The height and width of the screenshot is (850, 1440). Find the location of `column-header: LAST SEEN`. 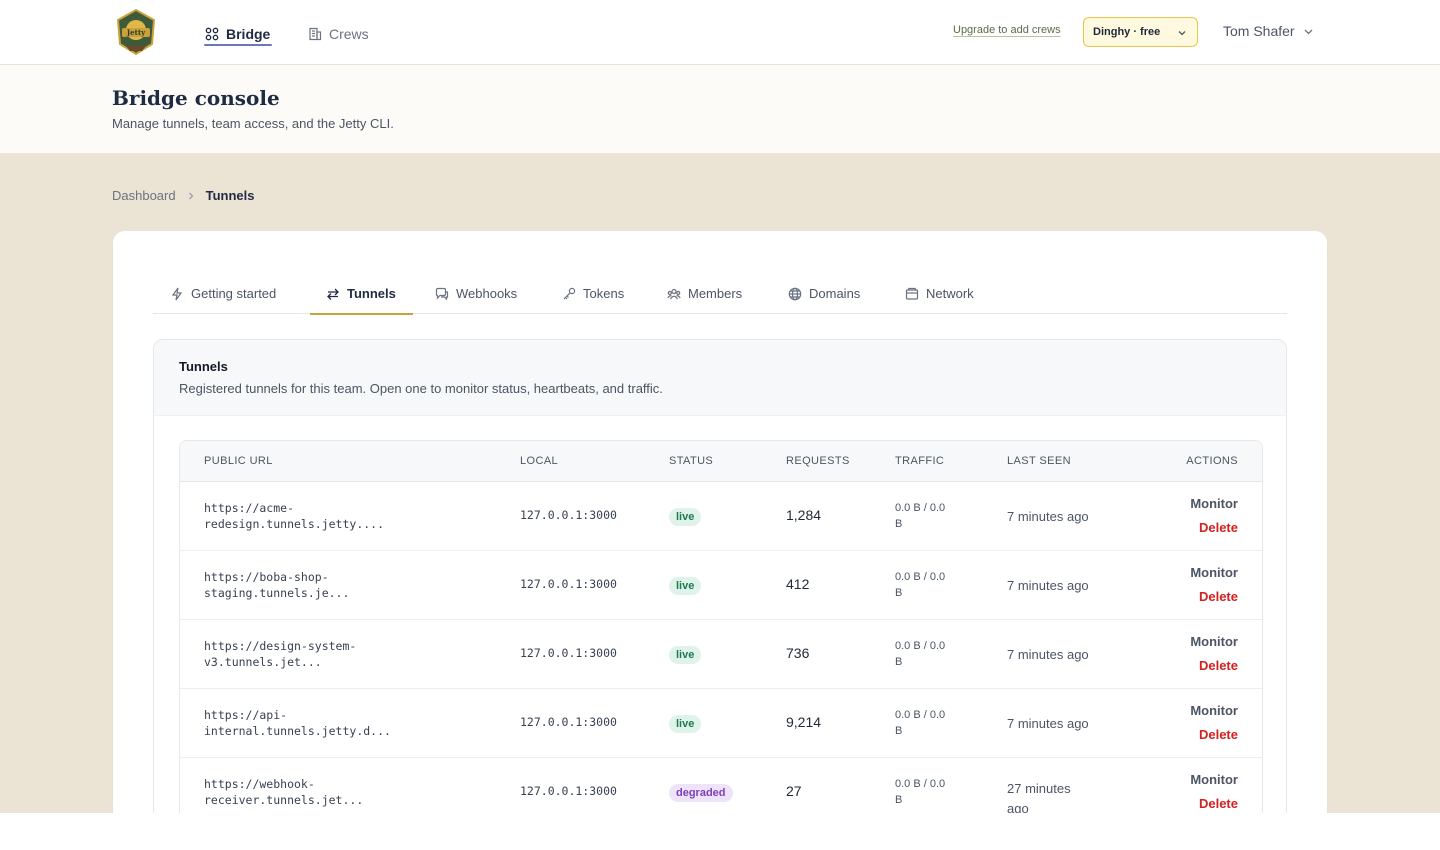

column-header: LAST SEEN is located at coordinates (1039, 461).